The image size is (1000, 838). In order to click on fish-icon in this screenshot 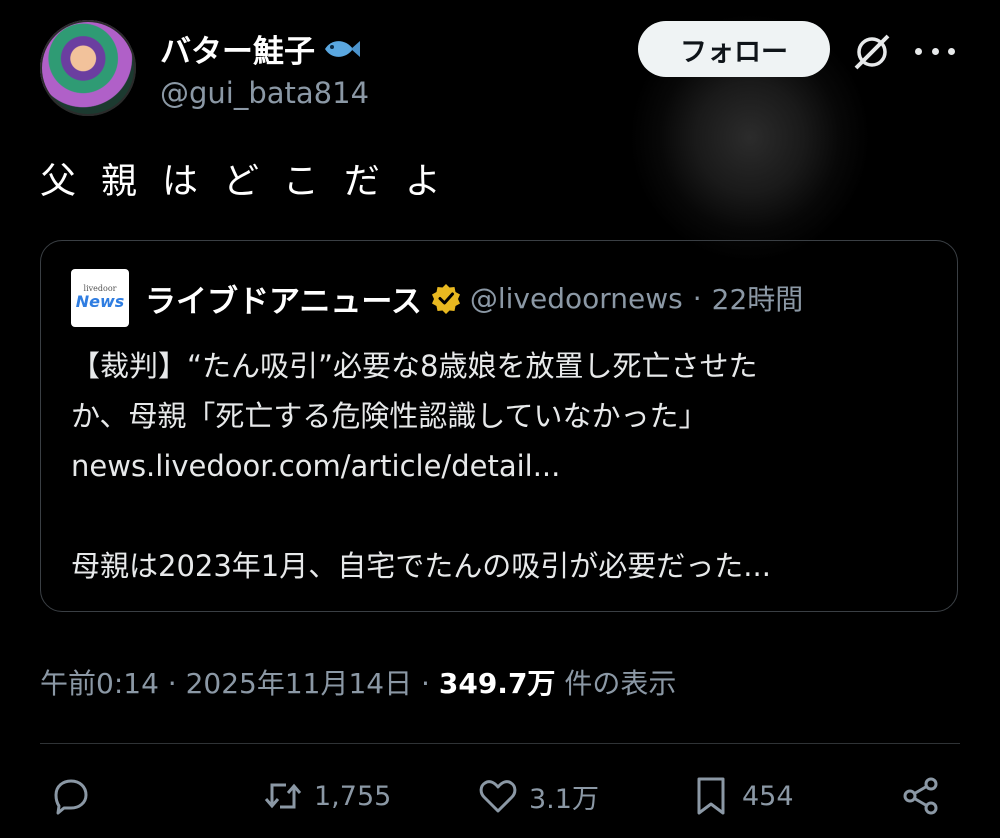, I will do `click(342, 48)`.